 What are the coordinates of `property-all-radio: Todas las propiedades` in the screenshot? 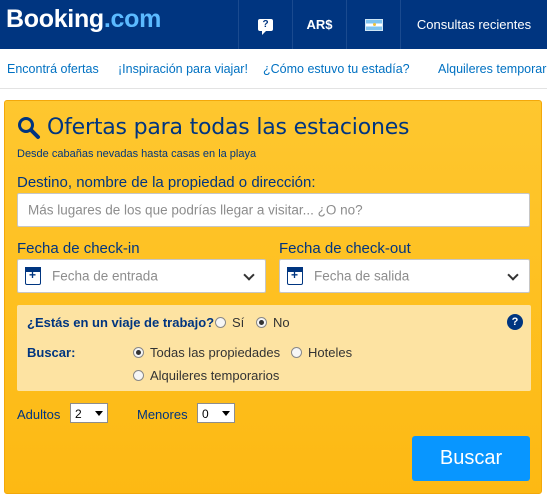 It's located at (206, 352).